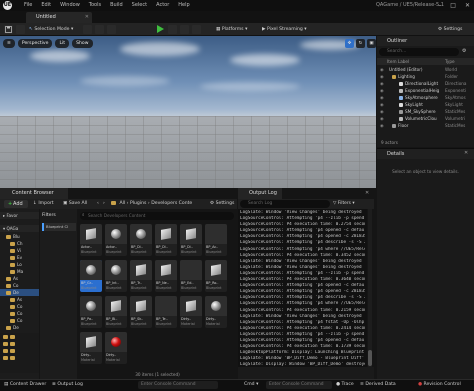 Image resolution: width=474 pixels, height=391 pixels. I want to click on menu-build: Build, so click(116, 5).